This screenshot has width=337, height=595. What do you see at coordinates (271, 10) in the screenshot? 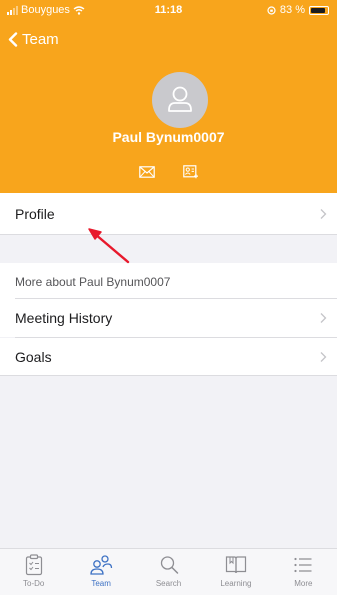
I see `orientation-lock-icon` at bounding box center [271, 10].